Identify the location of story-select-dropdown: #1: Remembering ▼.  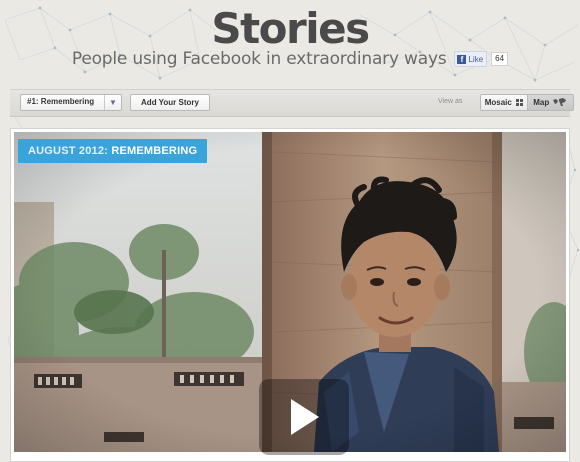
(71, 102).